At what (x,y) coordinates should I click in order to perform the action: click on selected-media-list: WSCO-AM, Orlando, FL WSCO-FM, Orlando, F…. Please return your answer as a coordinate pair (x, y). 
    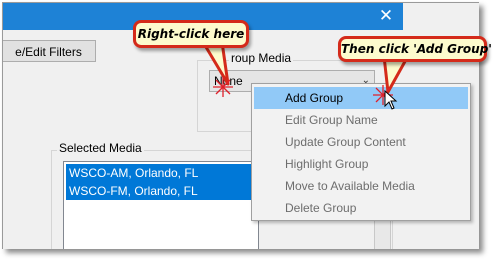
    Looking at the image, I should click on (161, 205).